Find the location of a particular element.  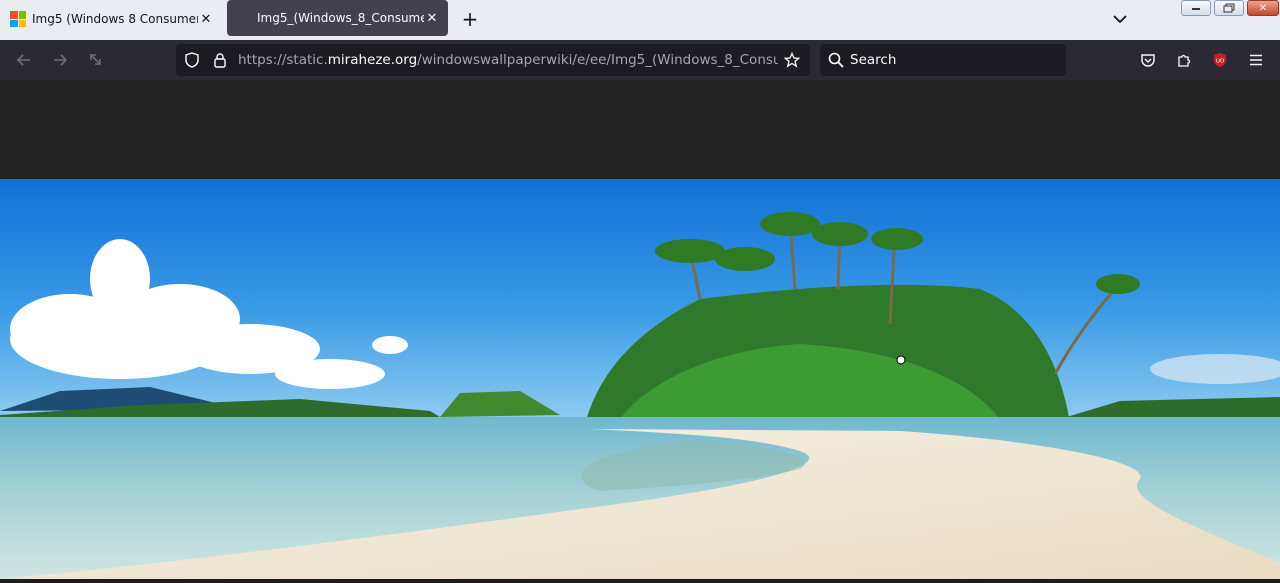

tab-label: Img5_(Windows_8_Consumer_P is located at coordinates (340, 18).